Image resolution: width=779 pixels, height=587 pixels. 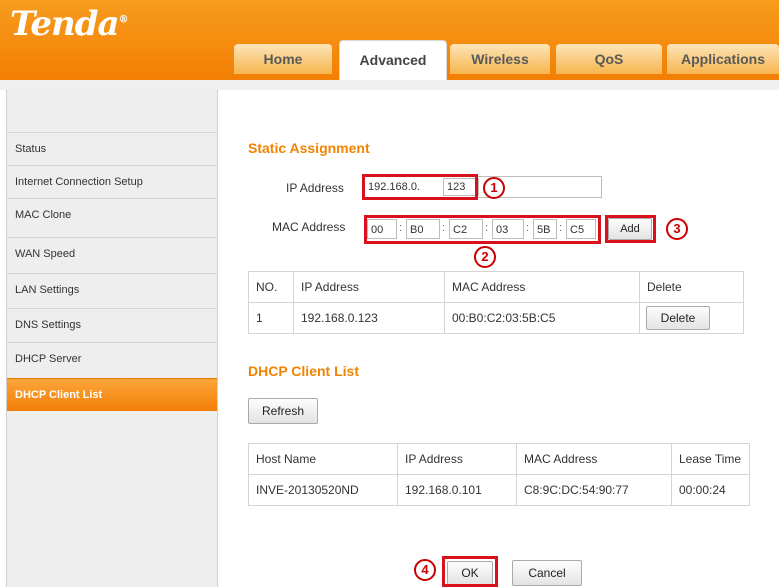 I want to click on table-row: 1 192.168.0.123 00:B0:C2:03:5B:C5 Delete, so click(x=496, y=318).